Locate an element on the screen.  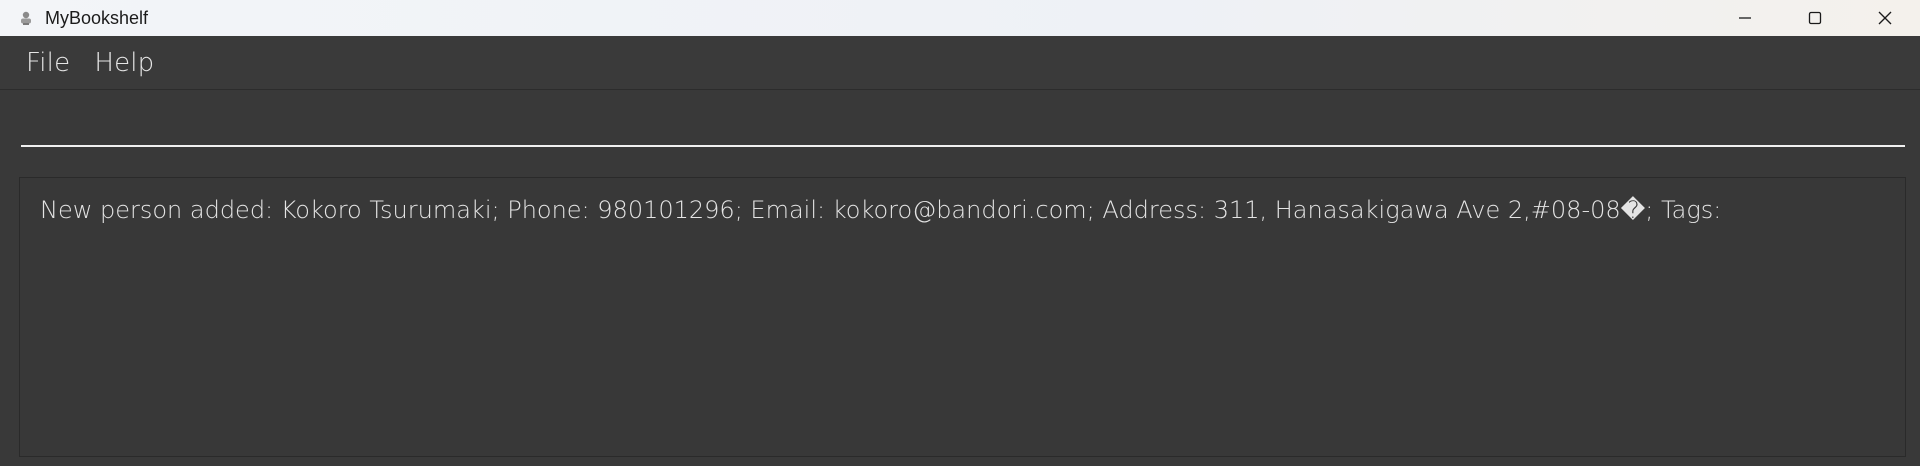
maximize-button is located at coordinates (1815, 18).